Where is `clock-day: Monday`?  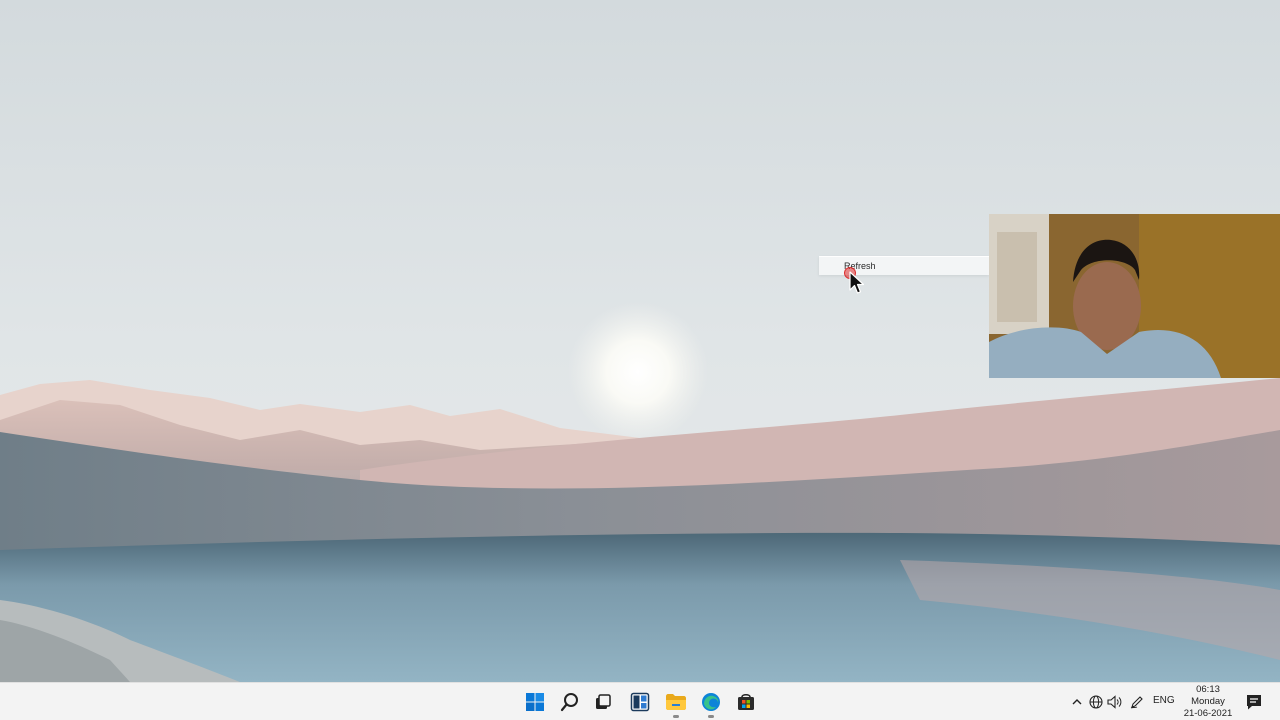
clock-day: Monday is located at coordinates (1208, 701).